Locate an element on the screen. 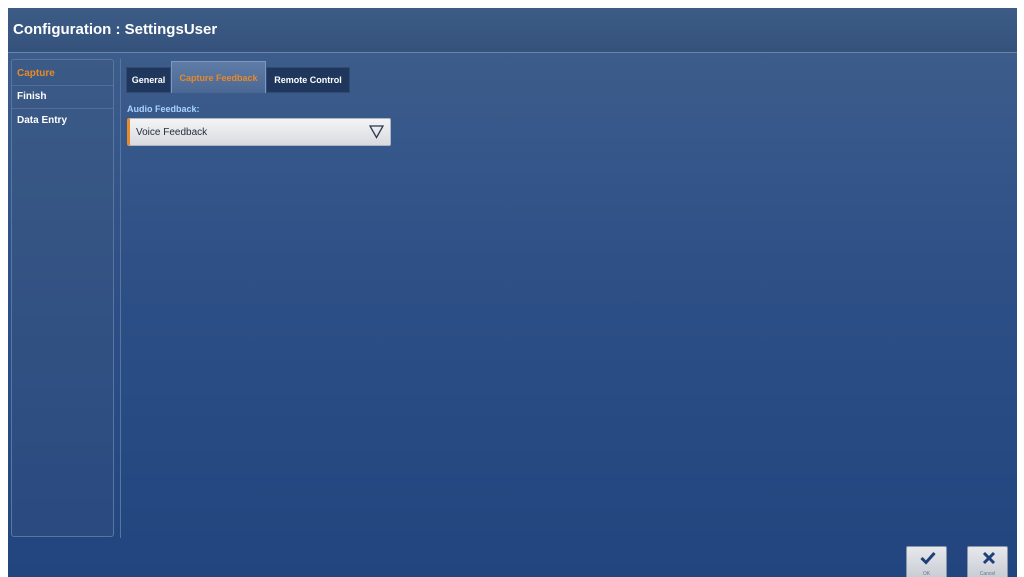 The image size is (1024, 577). tab-capture-feedback: Capture Feedback is located at coordinates (218, 77).